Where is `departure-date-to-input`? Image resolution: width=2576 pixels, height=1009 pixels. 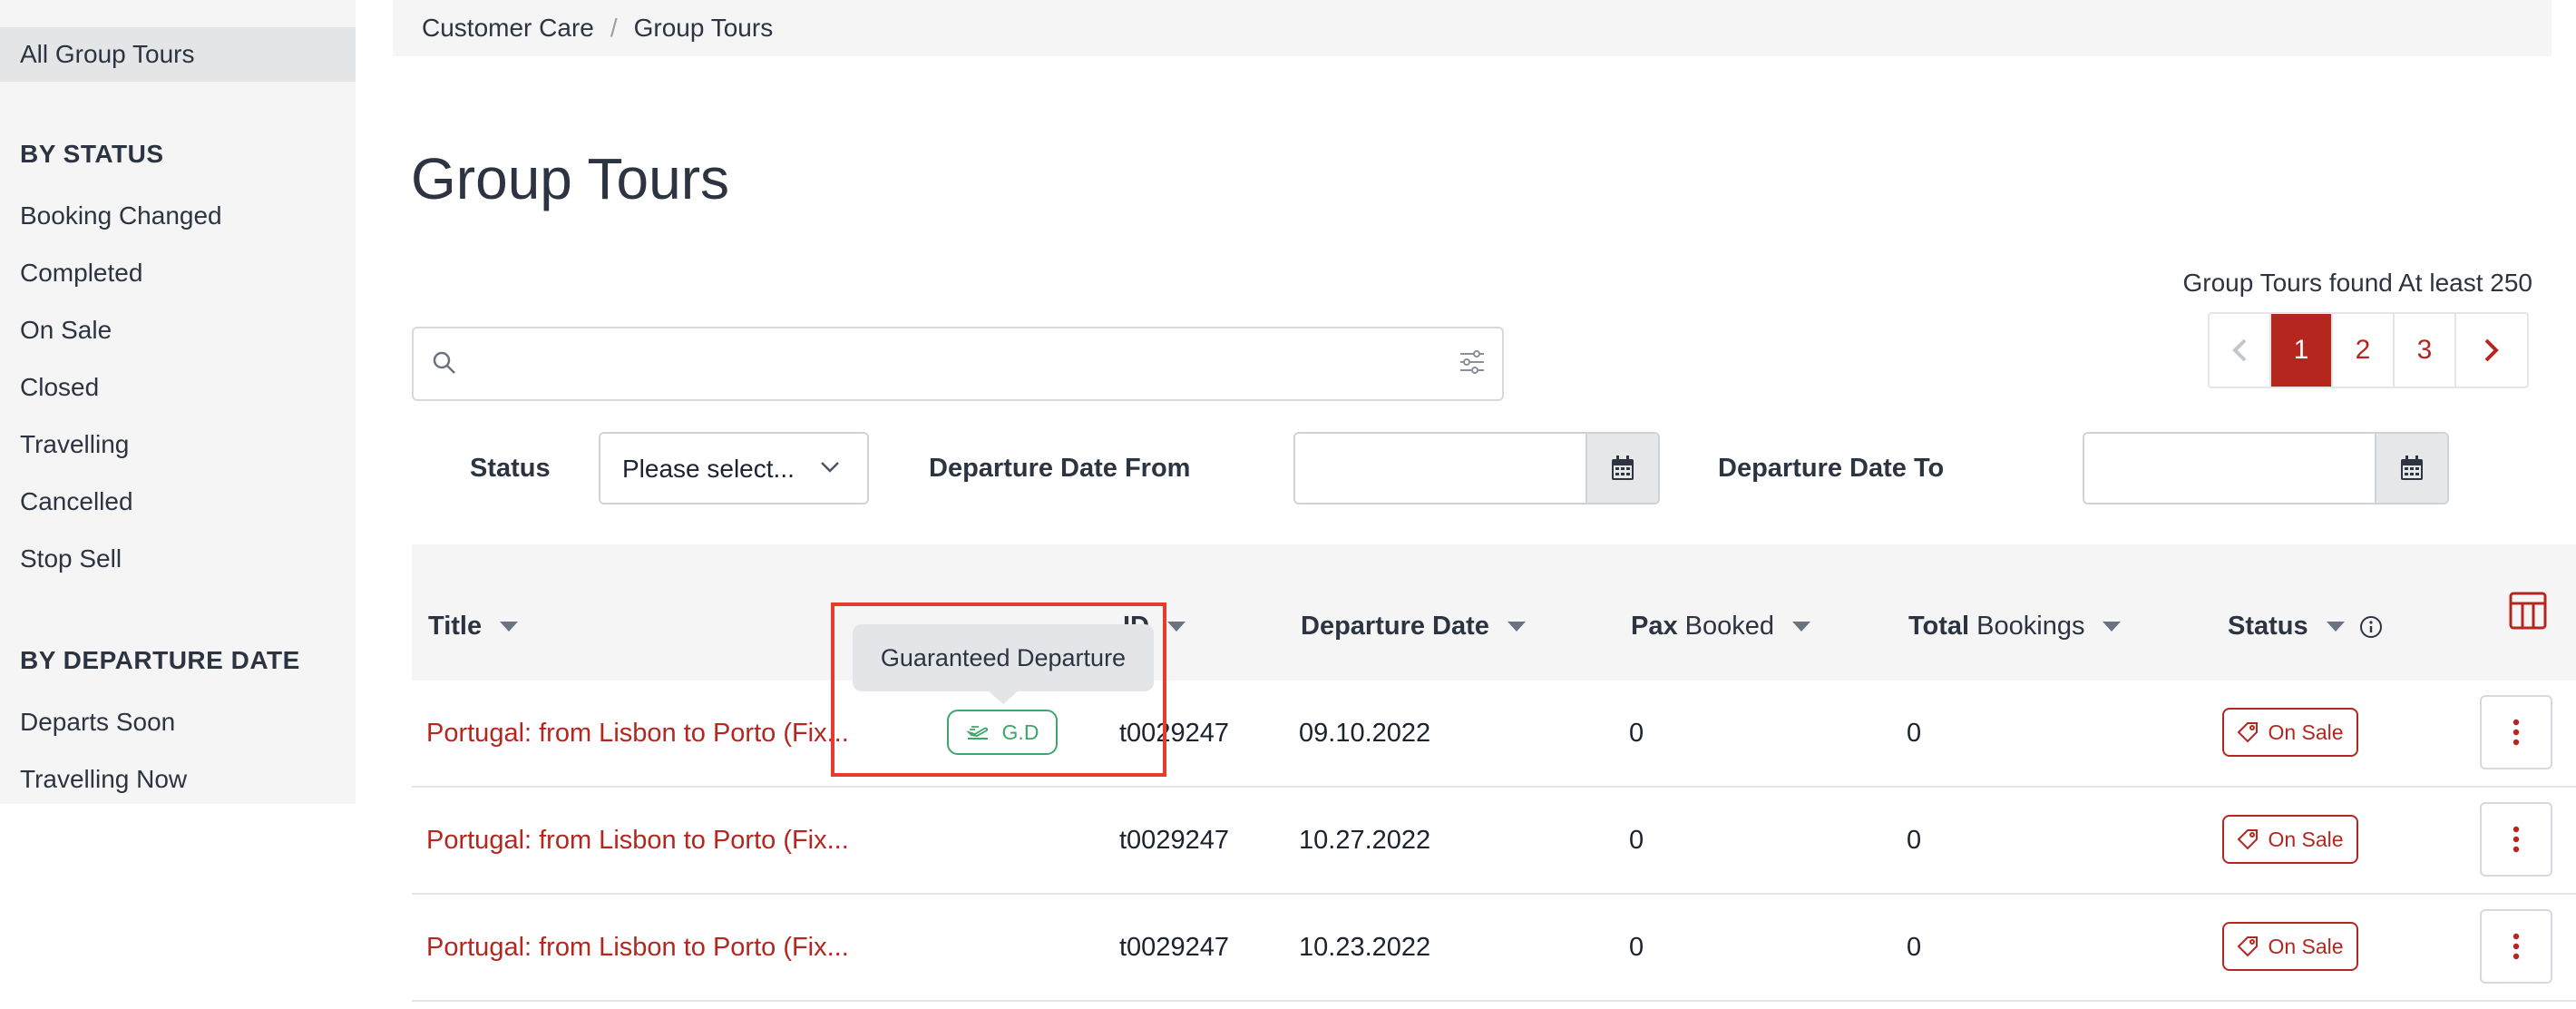
departure-date-to-input is located at coordinates (2232, 468).